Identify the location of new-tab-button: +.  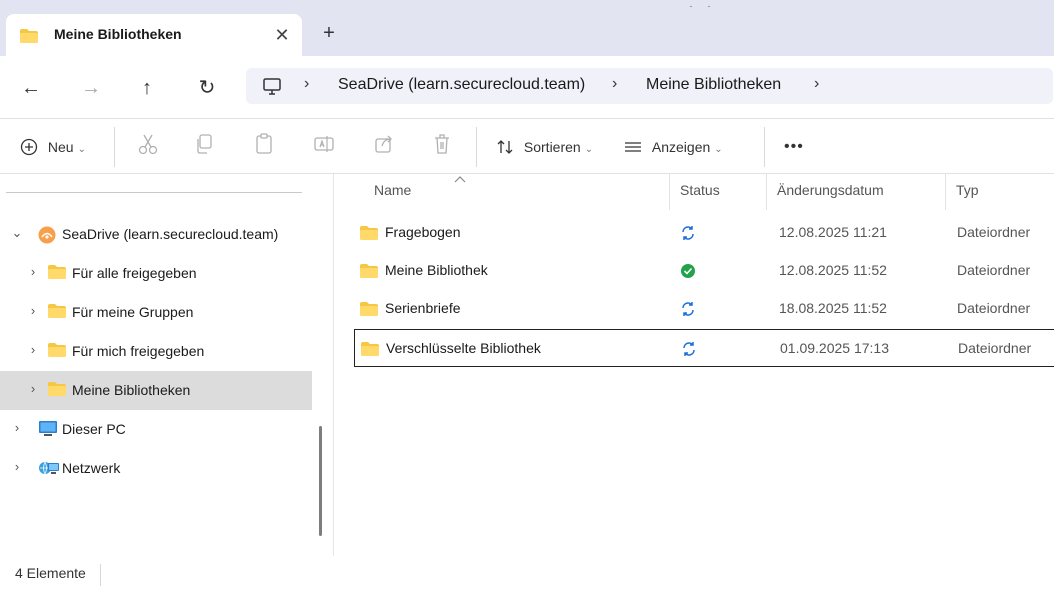
(329, 33).